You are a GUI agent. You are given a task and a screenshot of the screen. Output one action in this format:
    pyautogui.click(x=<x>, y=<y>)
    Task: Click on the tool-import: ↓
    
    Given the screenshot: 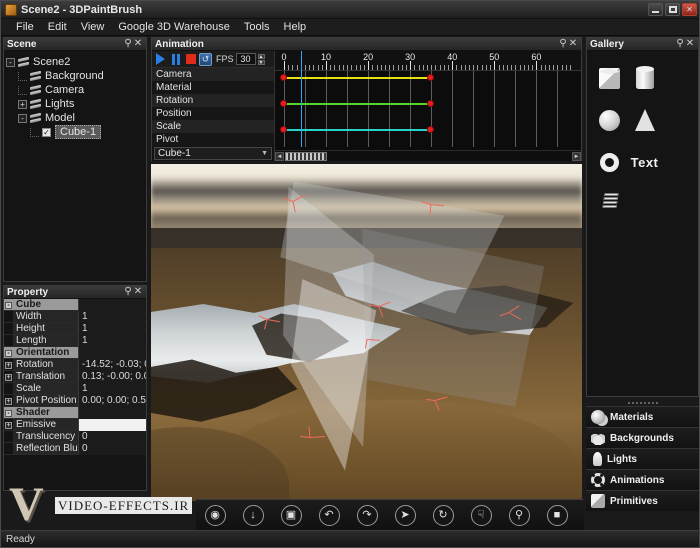 What is the action you would take?
    pyautogui.click(x=253, y=515)
    